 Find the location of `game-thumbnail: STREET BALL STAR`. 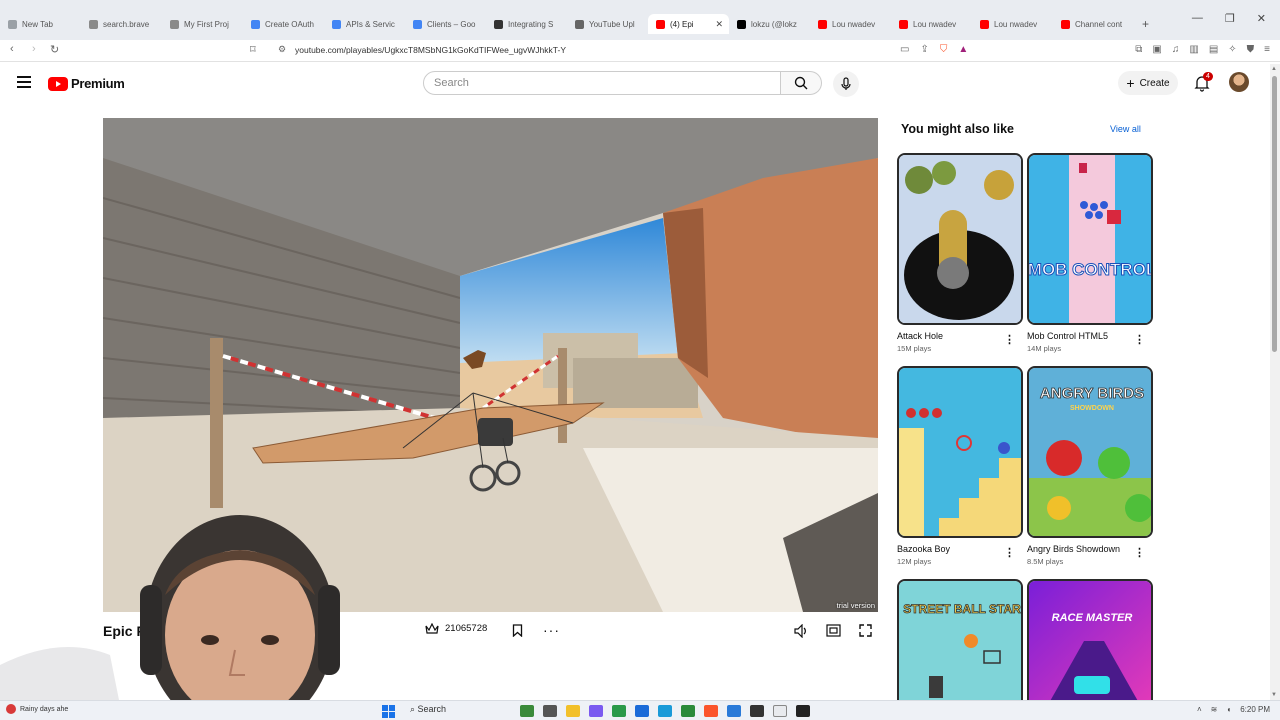

game-thumbnail: STREET BALL STAR is located at coordinates (960, 640).